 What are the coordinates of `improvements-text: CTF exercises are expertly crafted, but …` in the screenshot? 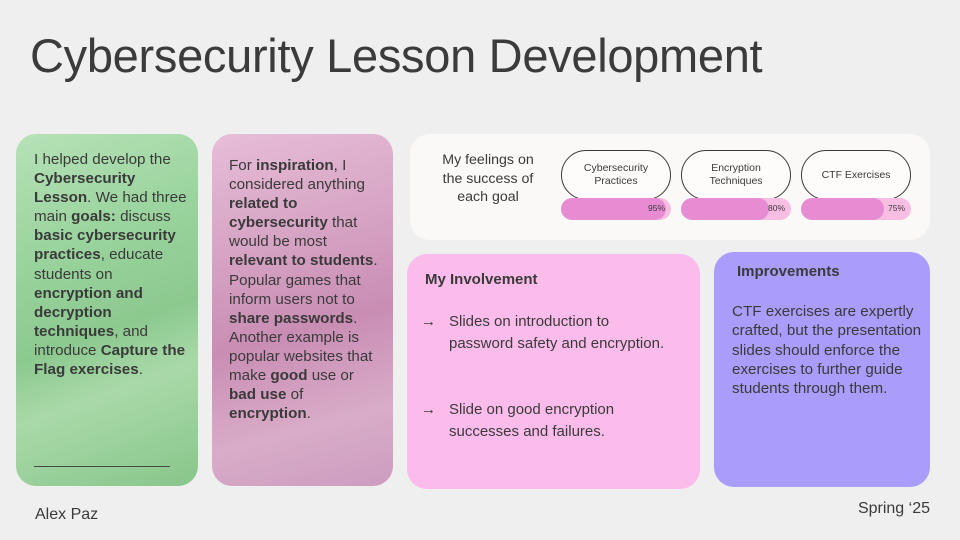 It's located at (827, 350).